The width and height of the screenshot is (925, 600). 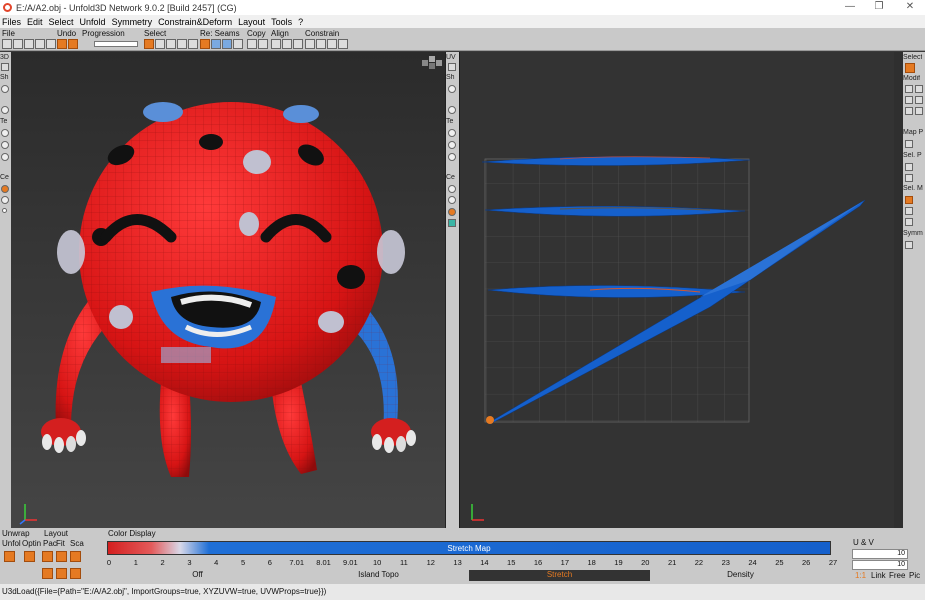 I want to click on uv-center-frame-icon, so click(x=452, y=200).